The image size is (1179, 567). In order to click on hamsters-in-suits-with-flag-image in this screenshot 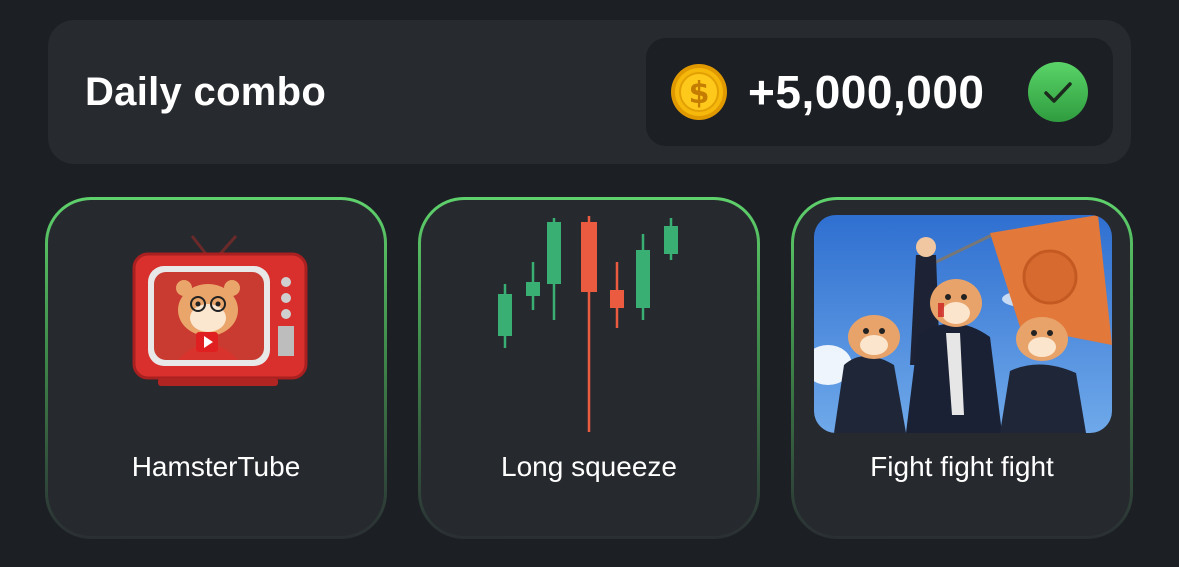, I will do `click(963, 324)`.